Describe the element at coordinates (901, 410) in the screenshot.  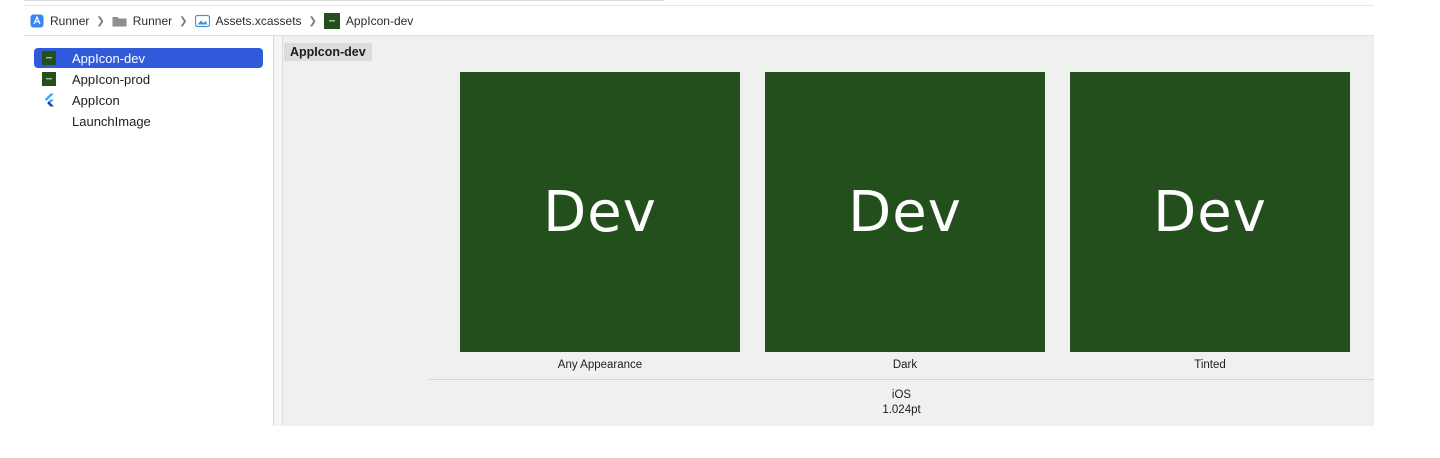
I see `icon-size: 1.024pt` at that location.